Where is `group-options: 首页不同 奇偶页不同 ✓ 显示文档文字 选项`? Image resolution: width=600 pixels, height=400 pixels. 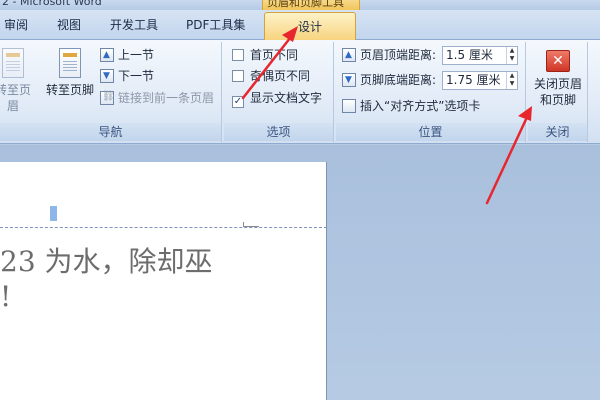
group-options: 首页不同 奇偶页不同 ✓ 显示文档文字 选项 is located at coordinates (279, 92).